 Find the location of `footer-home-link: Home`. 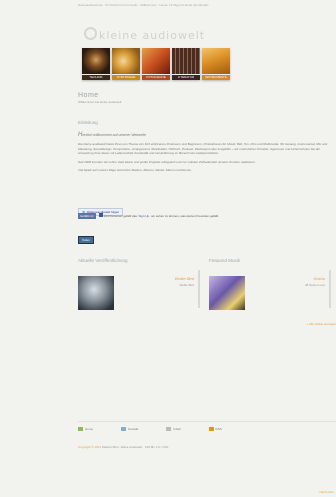

footer-home-link: Home is located at coordinates (85, 429).